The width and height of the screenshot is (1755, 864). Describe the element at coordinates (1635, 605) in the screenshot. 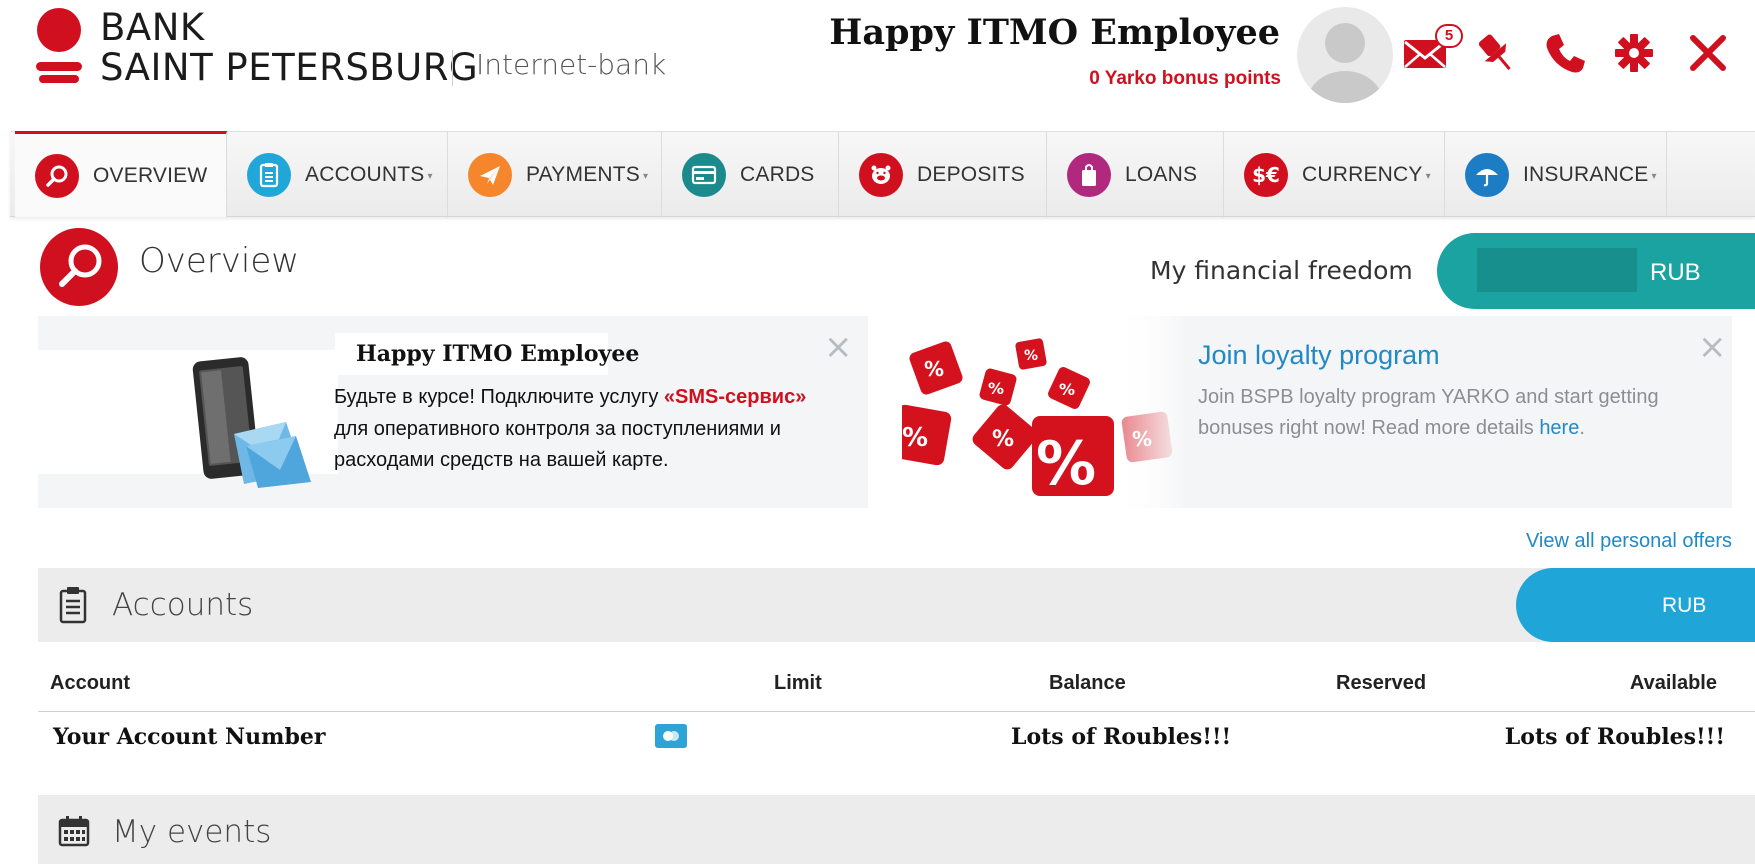

I see `accounts-currency-pill` at that location.